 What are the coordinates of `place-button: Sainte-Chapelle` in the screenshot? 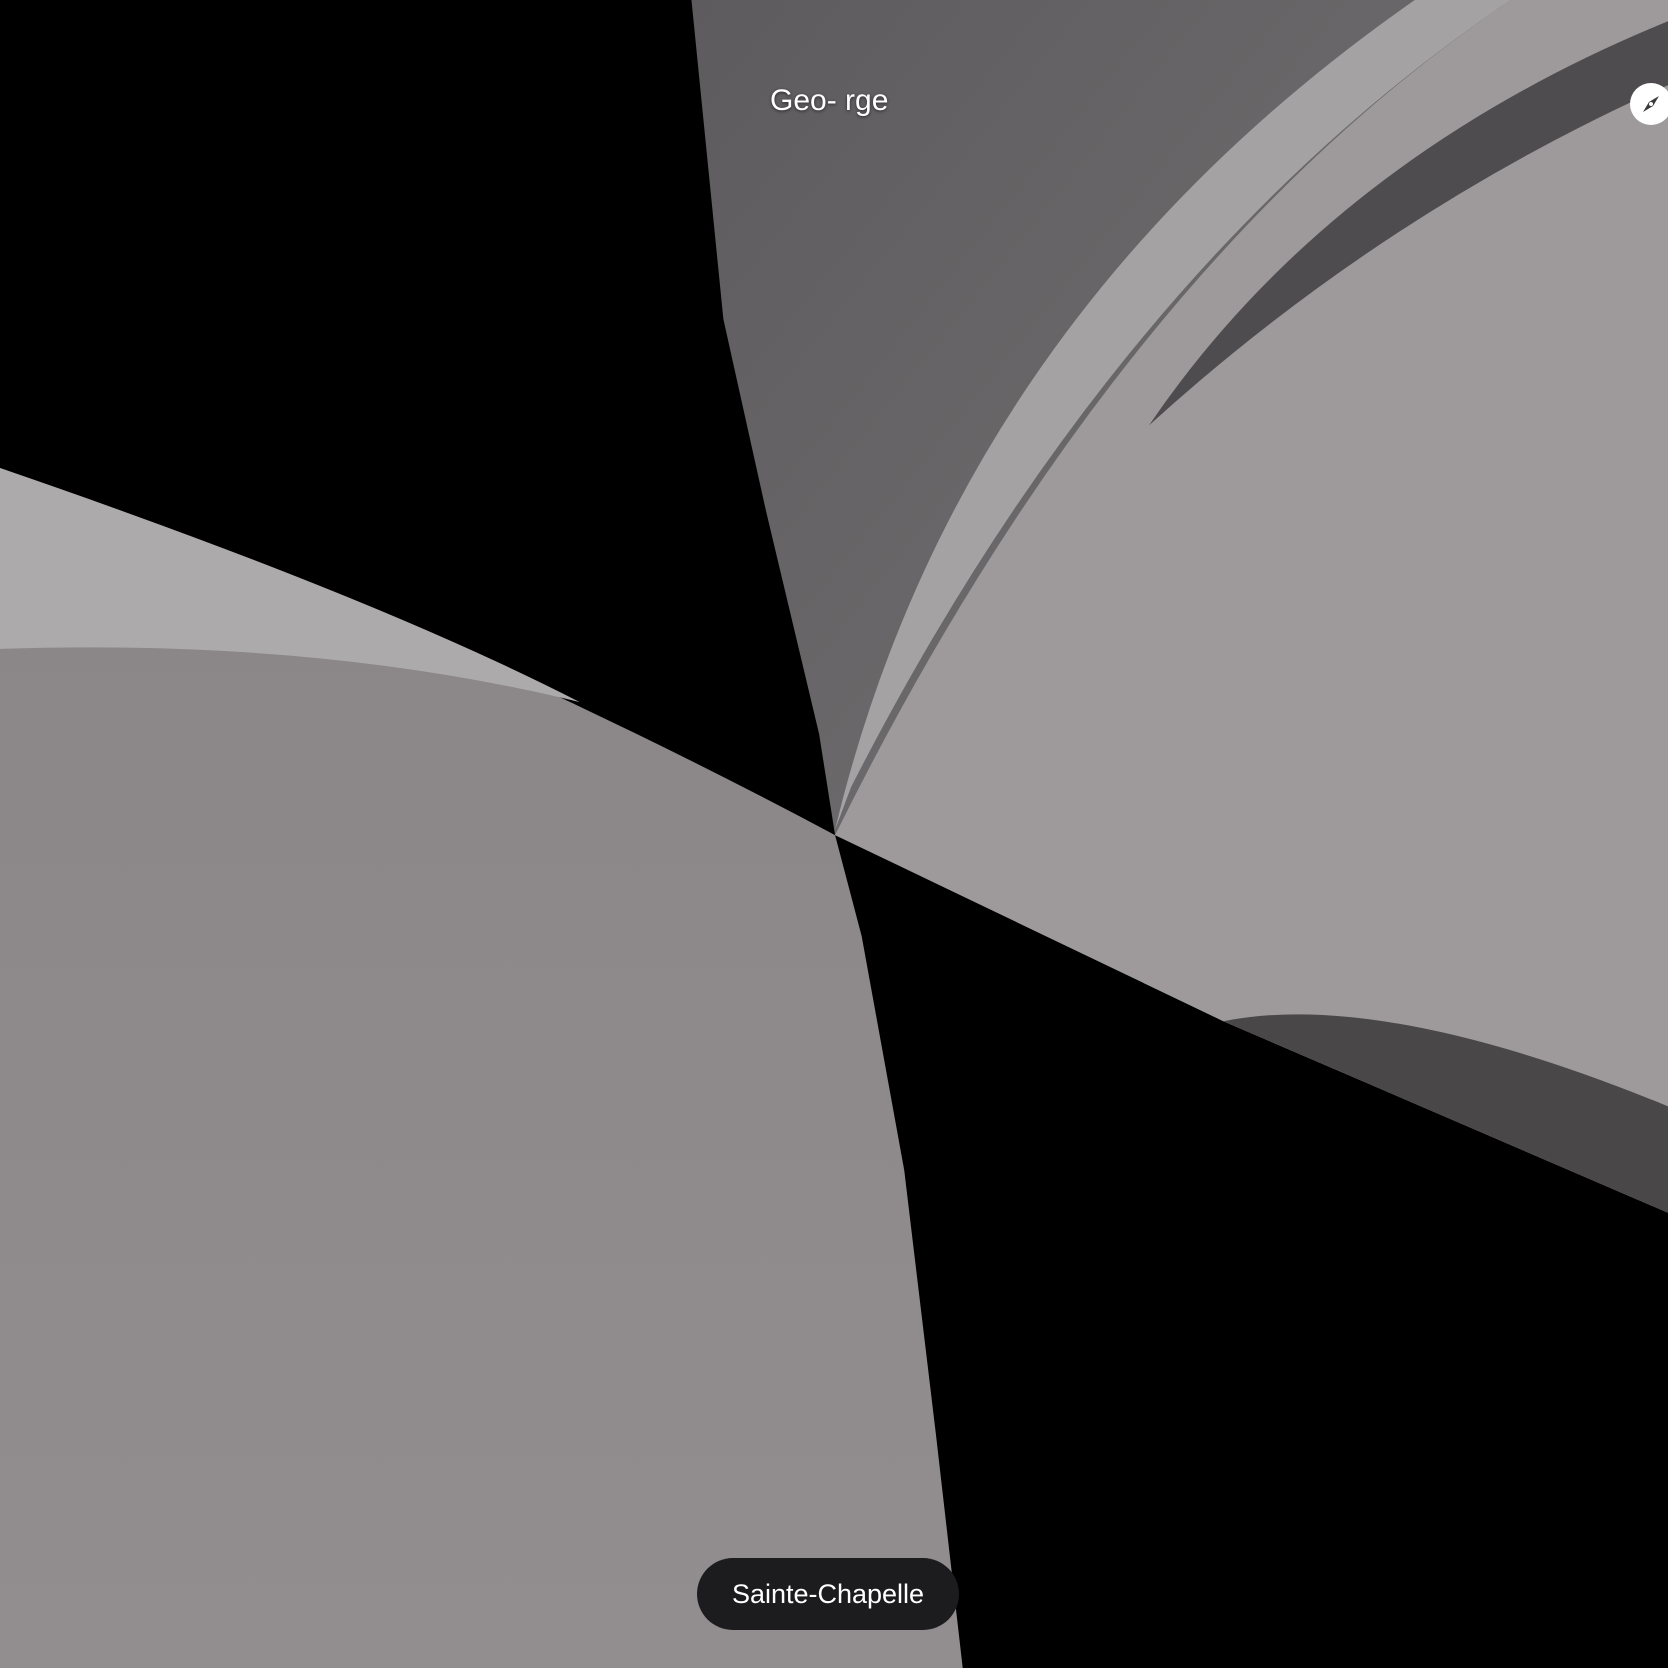 It's located at (828, 1594).